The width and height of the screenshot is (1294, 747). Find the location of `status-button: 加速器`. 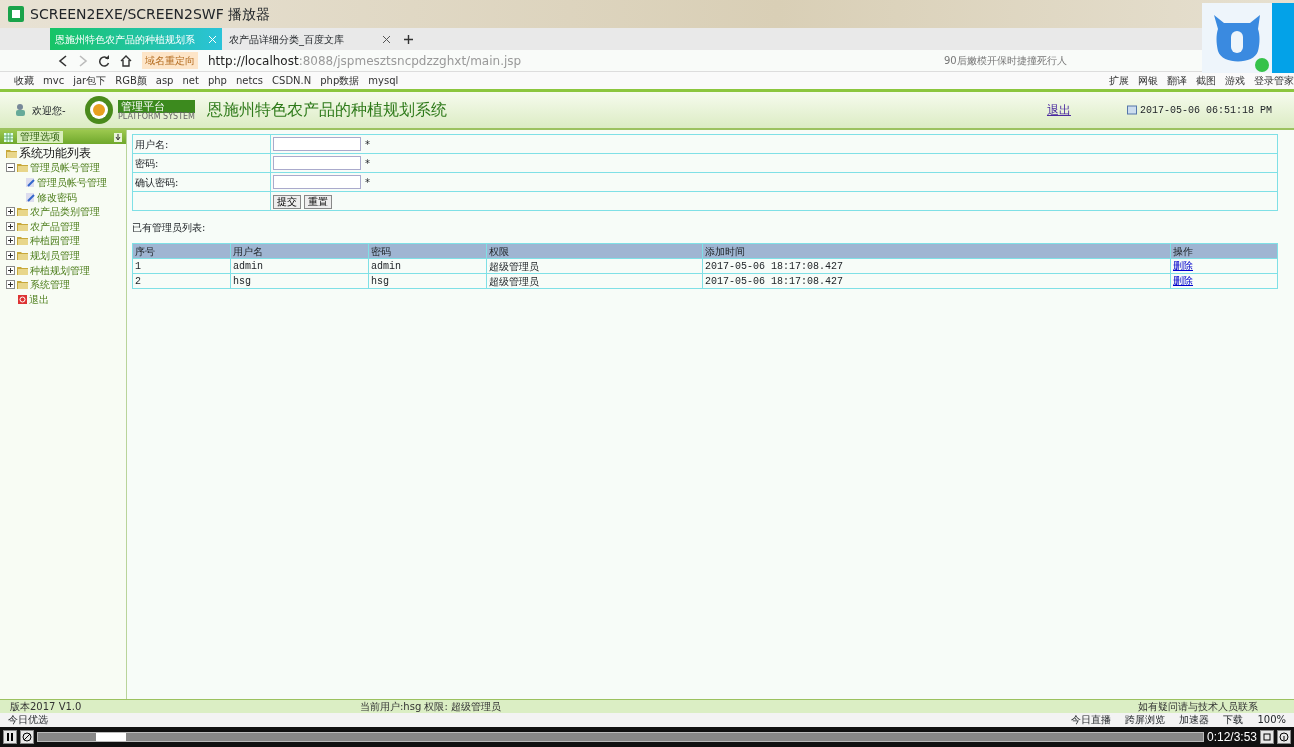

status-button: 加速器 is located at coordinates (1194, 720).